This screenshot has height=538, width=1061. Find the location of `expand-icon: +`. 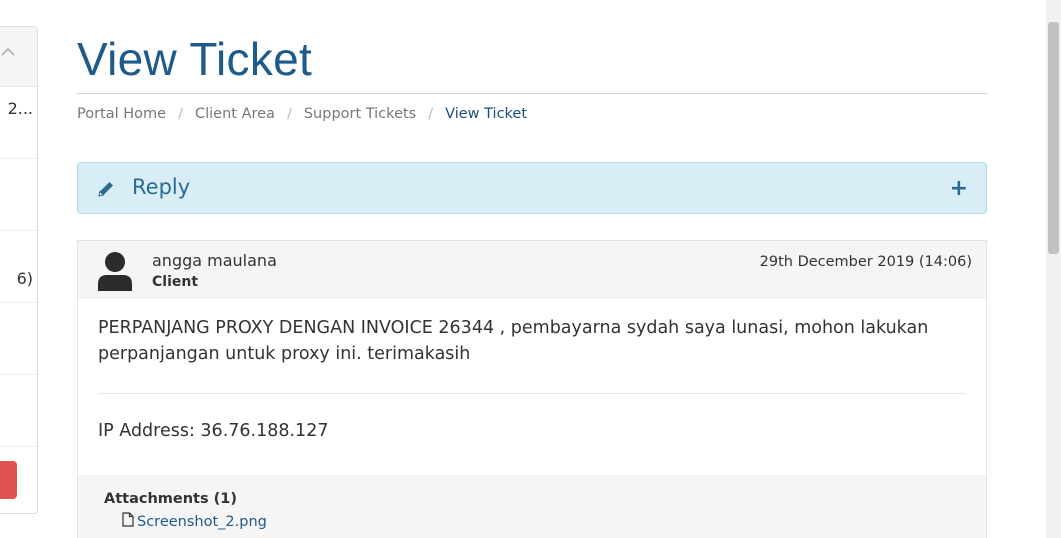

expand-icon: + is located at coordinates (959, 188).